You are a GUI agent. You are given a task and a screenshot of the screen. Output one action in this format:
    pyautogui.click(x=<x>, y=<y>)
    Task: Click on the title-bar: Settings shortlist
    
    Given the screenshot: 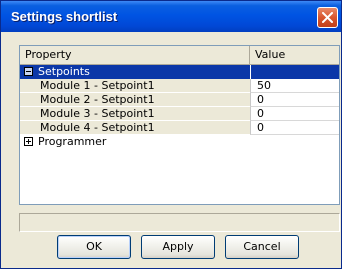 What is the action you would take?
    pyautogui.click(x=171, y=16)
    